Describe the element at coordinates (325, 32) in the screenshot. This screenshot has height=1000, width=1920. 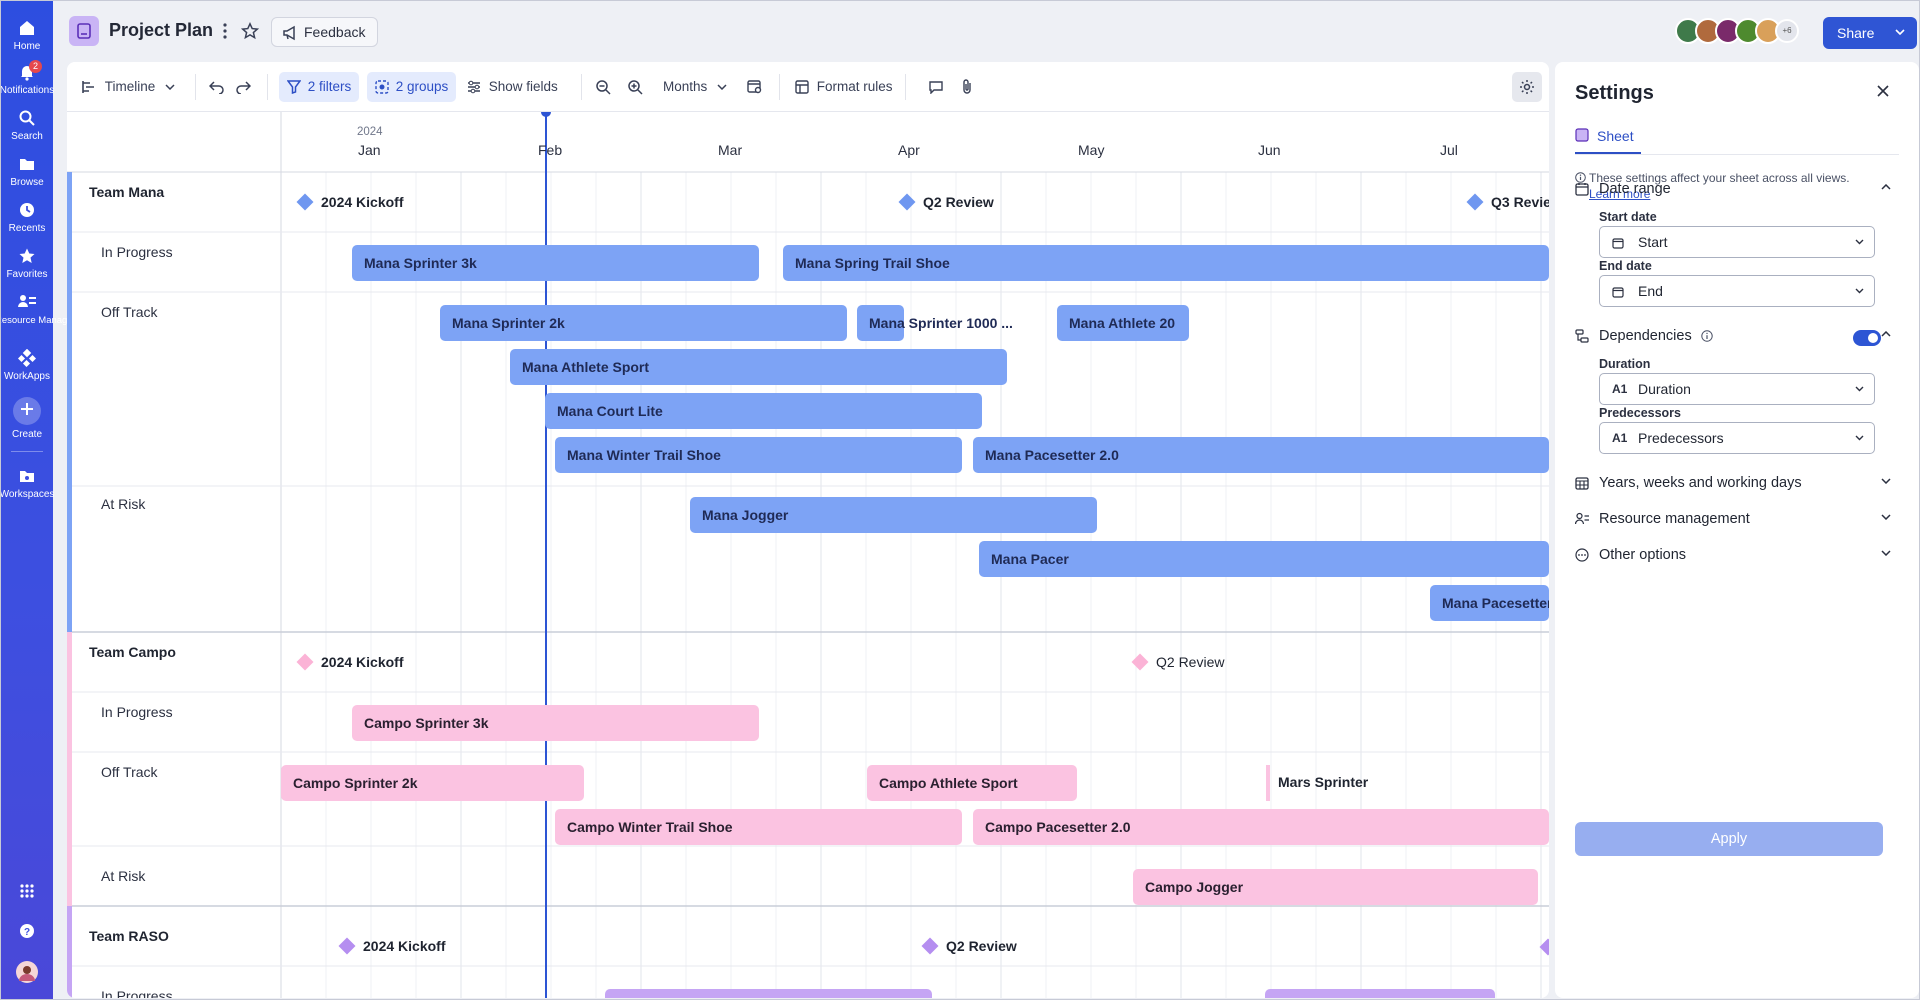
I see `feedback-button: Feedback` at that location.